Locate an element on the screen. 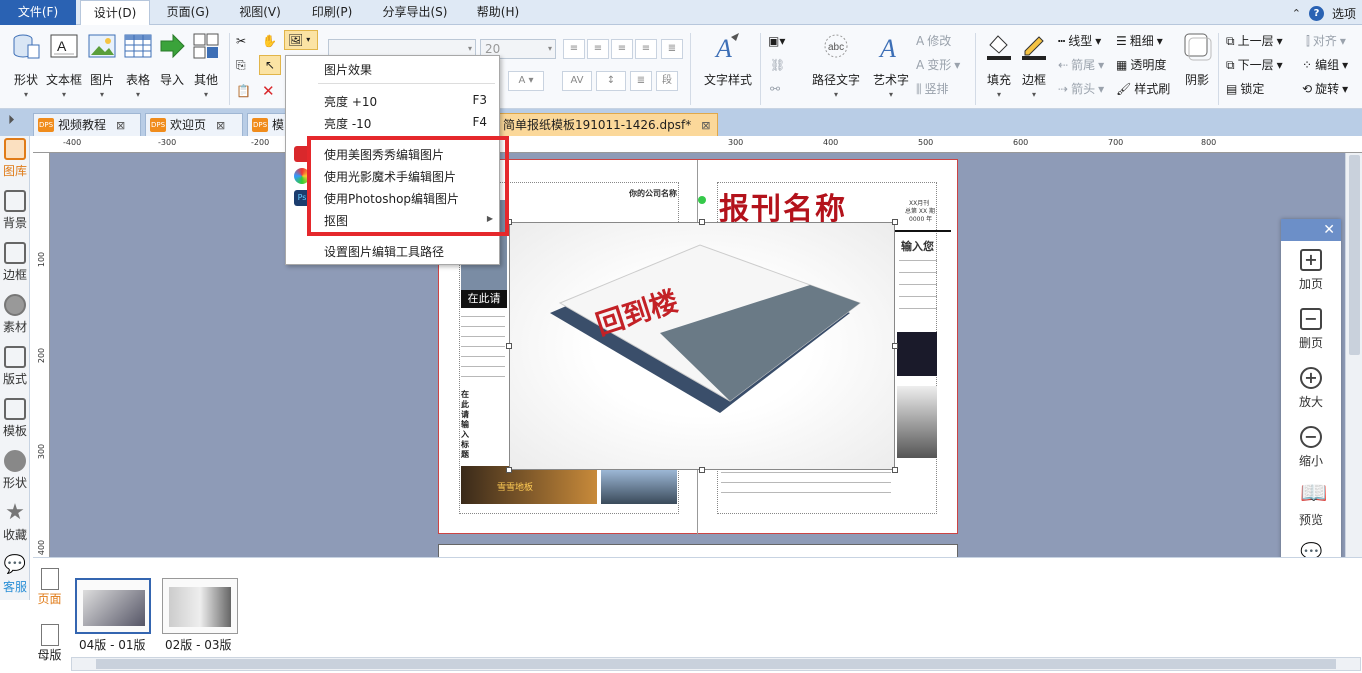  arrow-tail-button: ⇠ 箭尾 ▾ is located at coordinates (1081, 65).